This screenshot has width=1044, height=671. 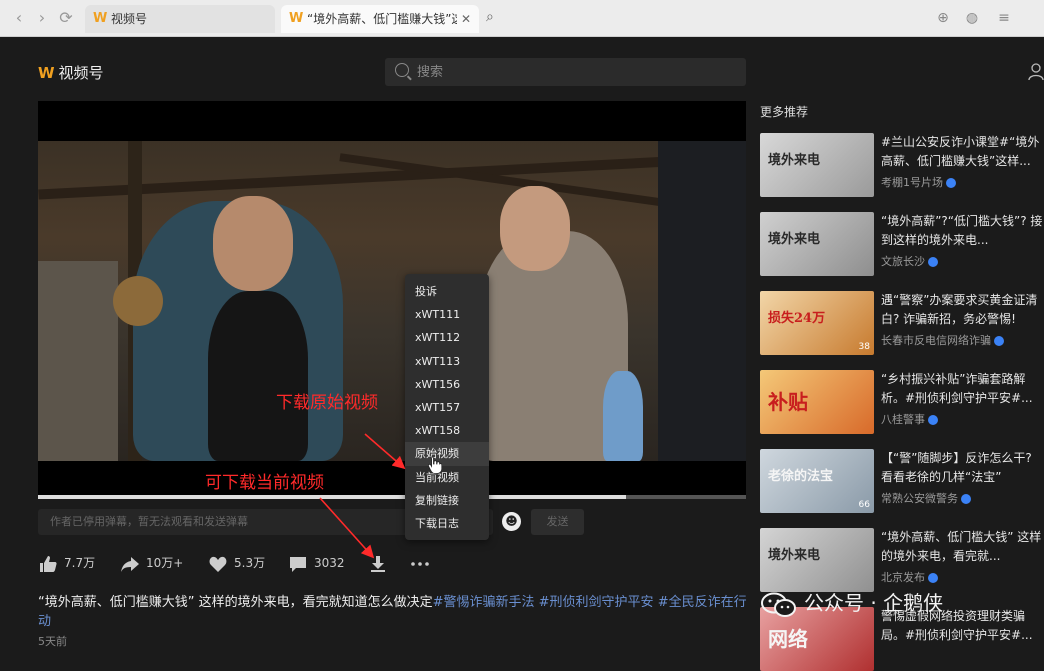 I want to click on recommendation-thumbnail: 补贴, so click(x=817, y=402).